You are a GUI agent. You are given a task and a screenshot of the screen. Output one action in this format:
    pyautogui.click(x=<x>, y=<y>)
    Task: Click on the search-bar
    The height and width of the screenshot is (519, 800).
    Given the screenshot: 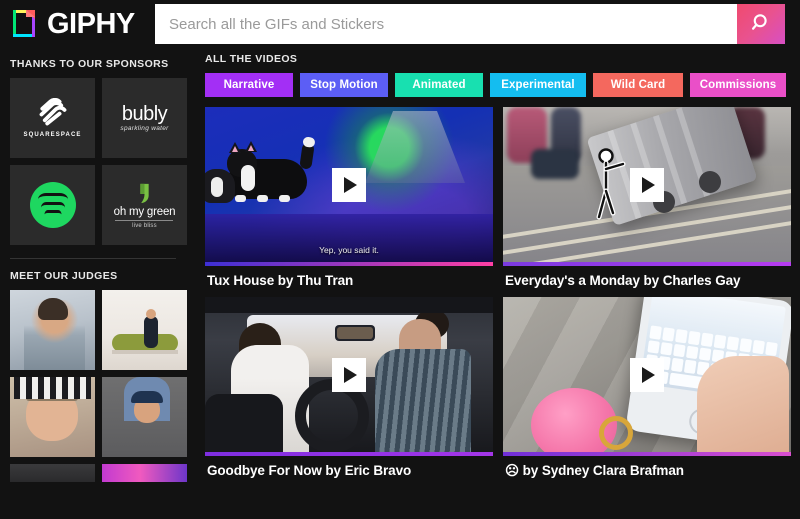 What is the action you would take?
    pyautogui.click(x=470, y=24)
    